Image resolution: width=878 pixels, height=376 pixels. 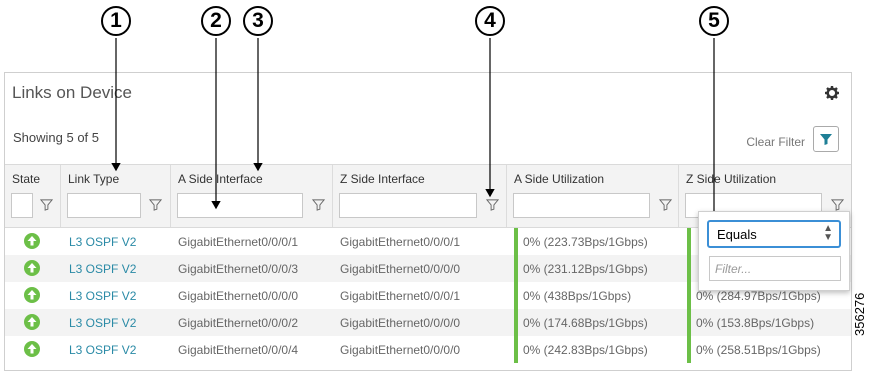 I want to click on panel-title: Links on Device, so click(x=72, y=92).